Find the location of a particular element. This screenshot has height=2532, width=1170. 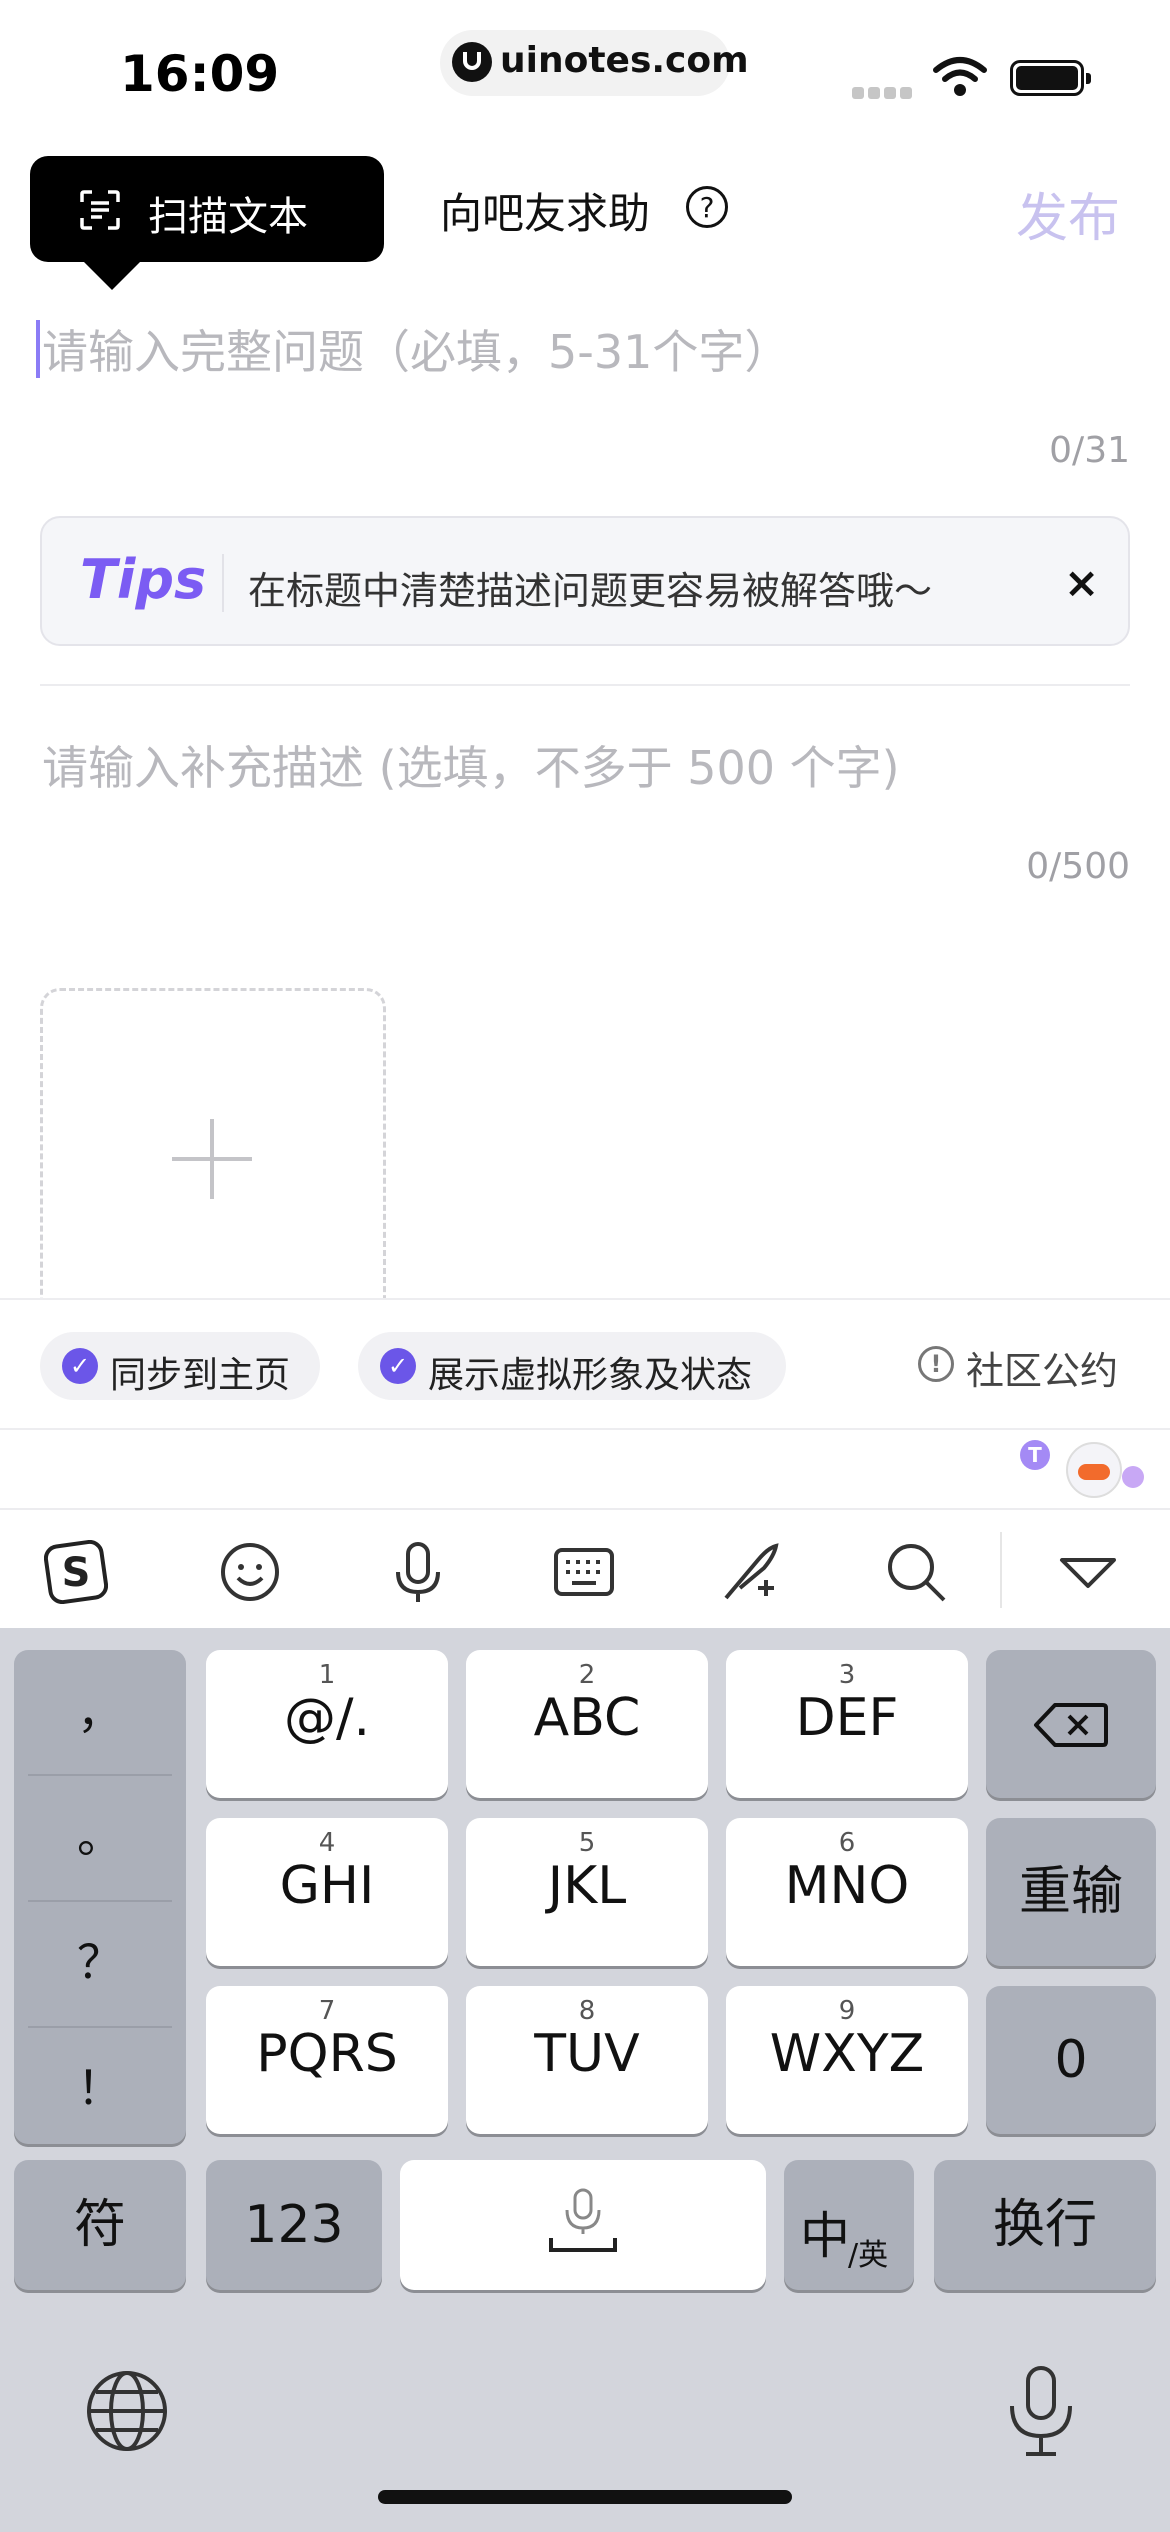

tips-text: 在标题中清楚描述问题更容易被解答哦～ is located at coordinates (590, 591).